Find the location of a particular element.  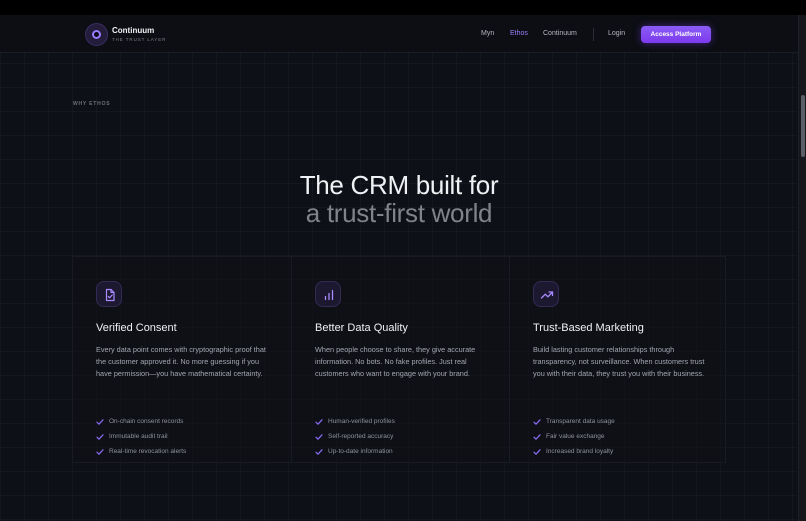

access-platform-button: Access Platform is located at coordinates (676, 34).